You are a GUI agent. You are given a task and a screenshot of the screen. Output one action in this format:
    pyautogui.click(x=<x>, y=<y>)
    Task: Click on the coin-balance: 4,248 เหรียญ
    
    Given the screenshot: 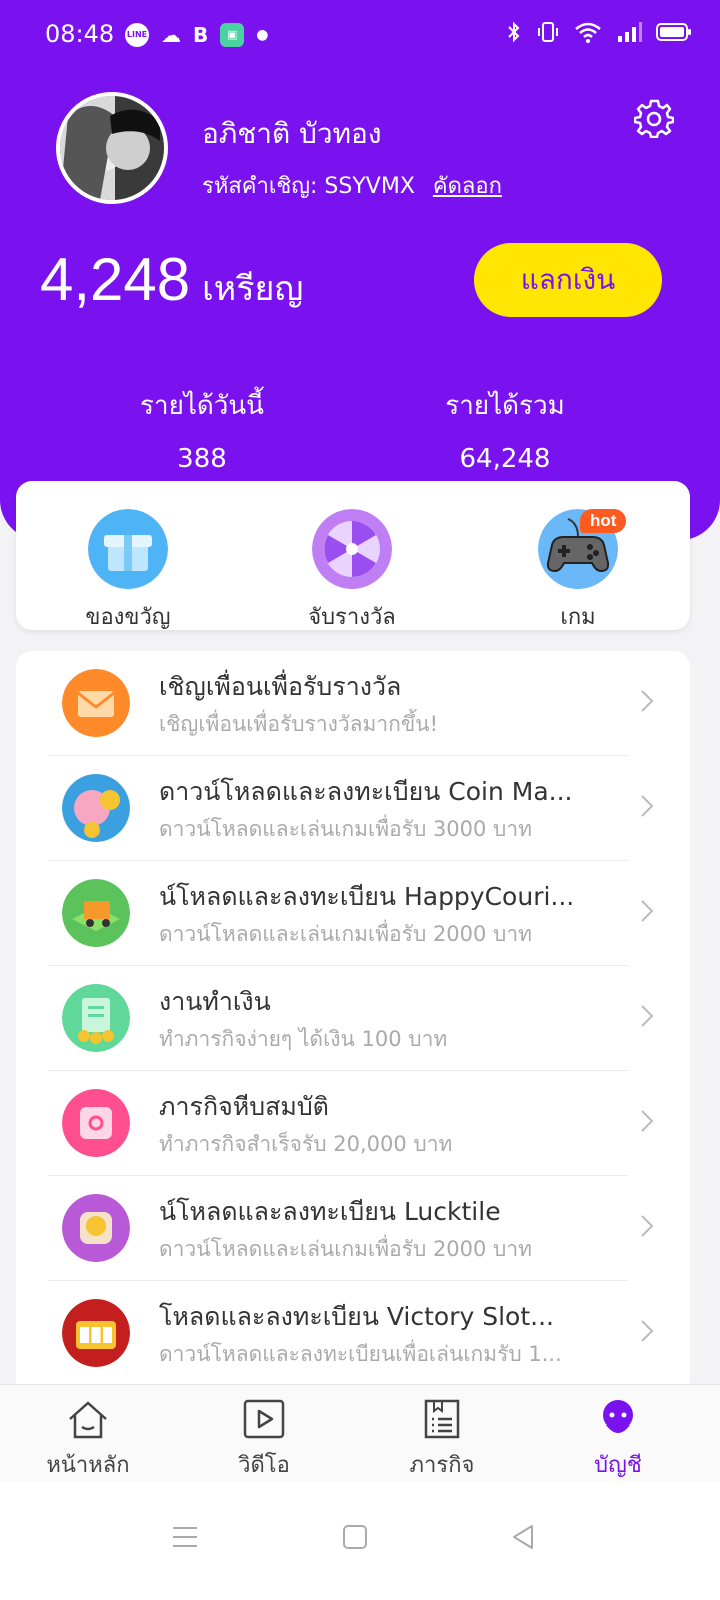 What is the action you would take?
    pyautogui.click(x=171, y=280)
    